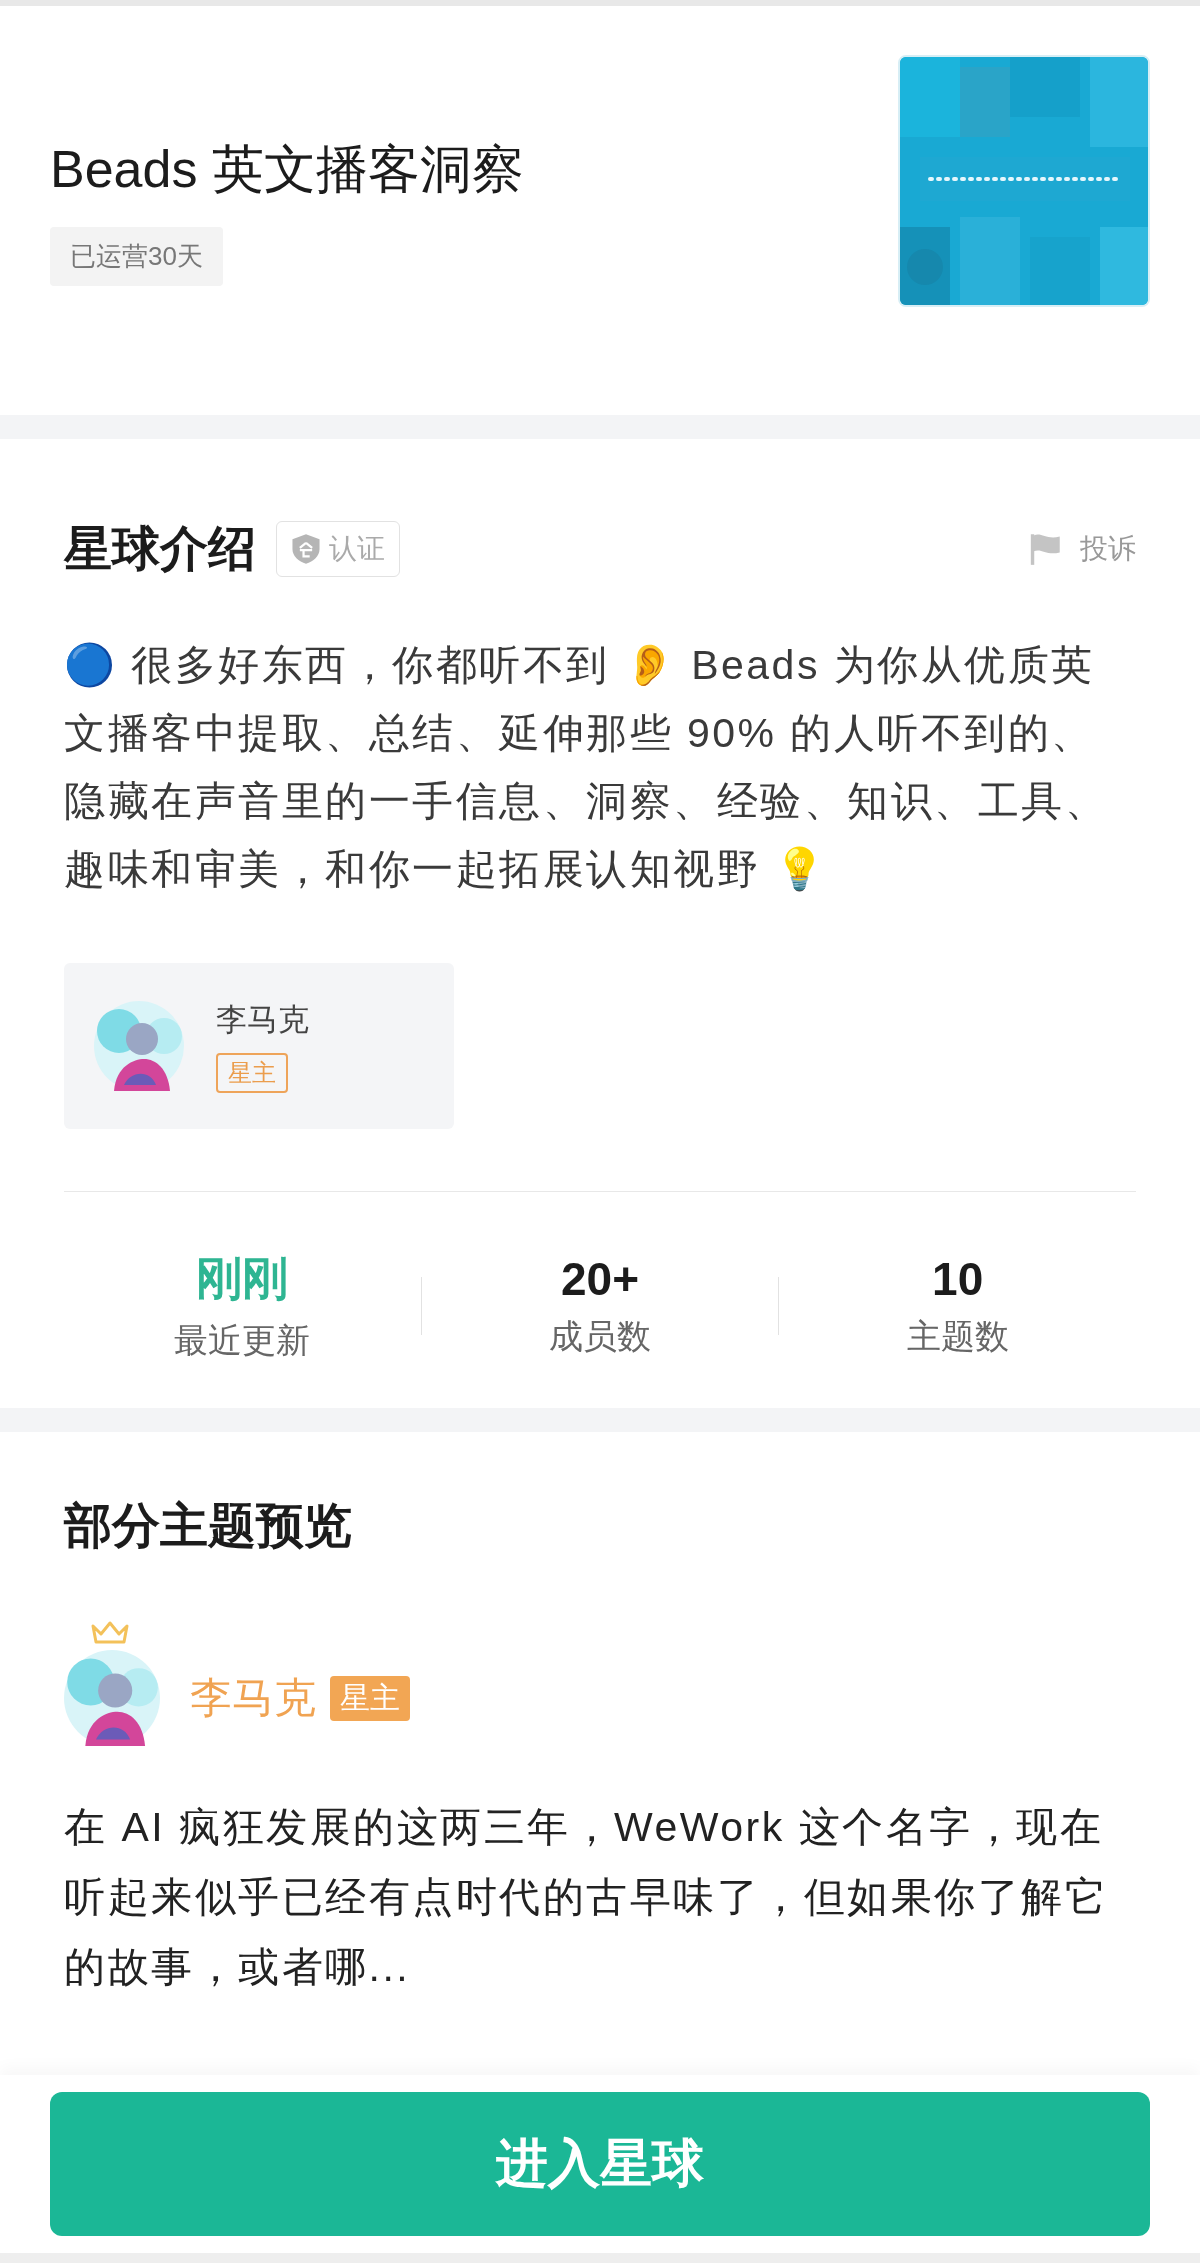  What do you see at coordinates (110, 1633) in the screenshot?
I see `crown-icon` at bounding box center [110, 1633].